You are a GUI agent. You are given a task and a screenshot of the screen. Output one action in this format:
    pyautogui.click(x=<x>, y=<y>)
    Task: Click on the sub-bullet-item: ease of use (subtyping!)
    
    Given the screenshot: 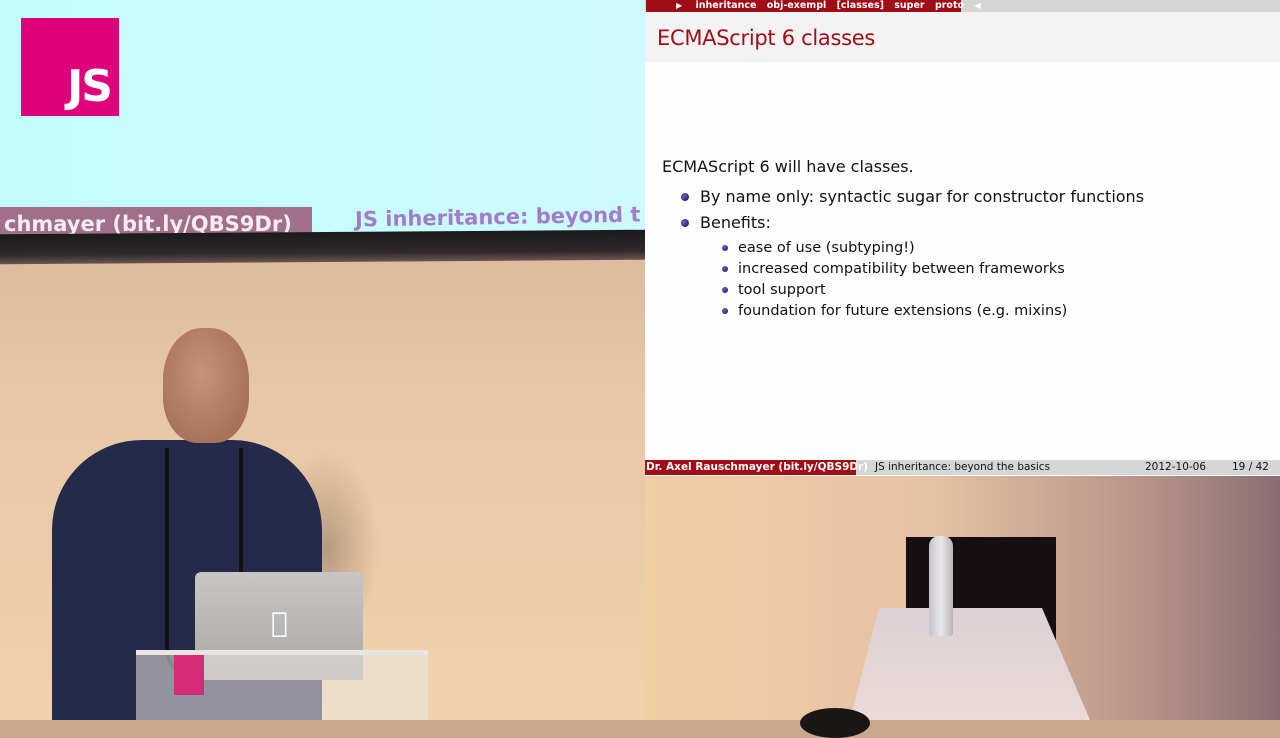 What is the action you would take?
    pyautogui.click(x=894, y=248)
    